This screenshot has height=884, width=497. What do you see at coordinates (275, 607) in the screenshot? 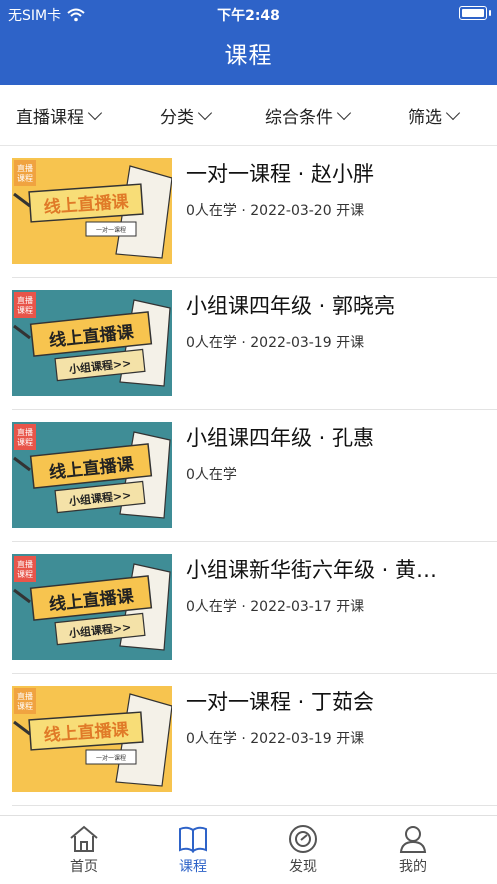
I see `course-meta: 0人在学 · 2022-03-17 开课` at bounding box center [275, 607].